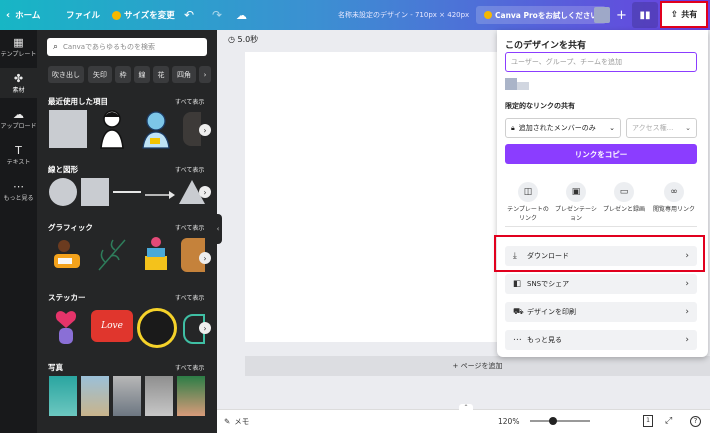 This screenshot has width=710, height=433. Describe the element at coordinates (68, 129) in the screenshot. I see `recent-square-thumb` at that location.